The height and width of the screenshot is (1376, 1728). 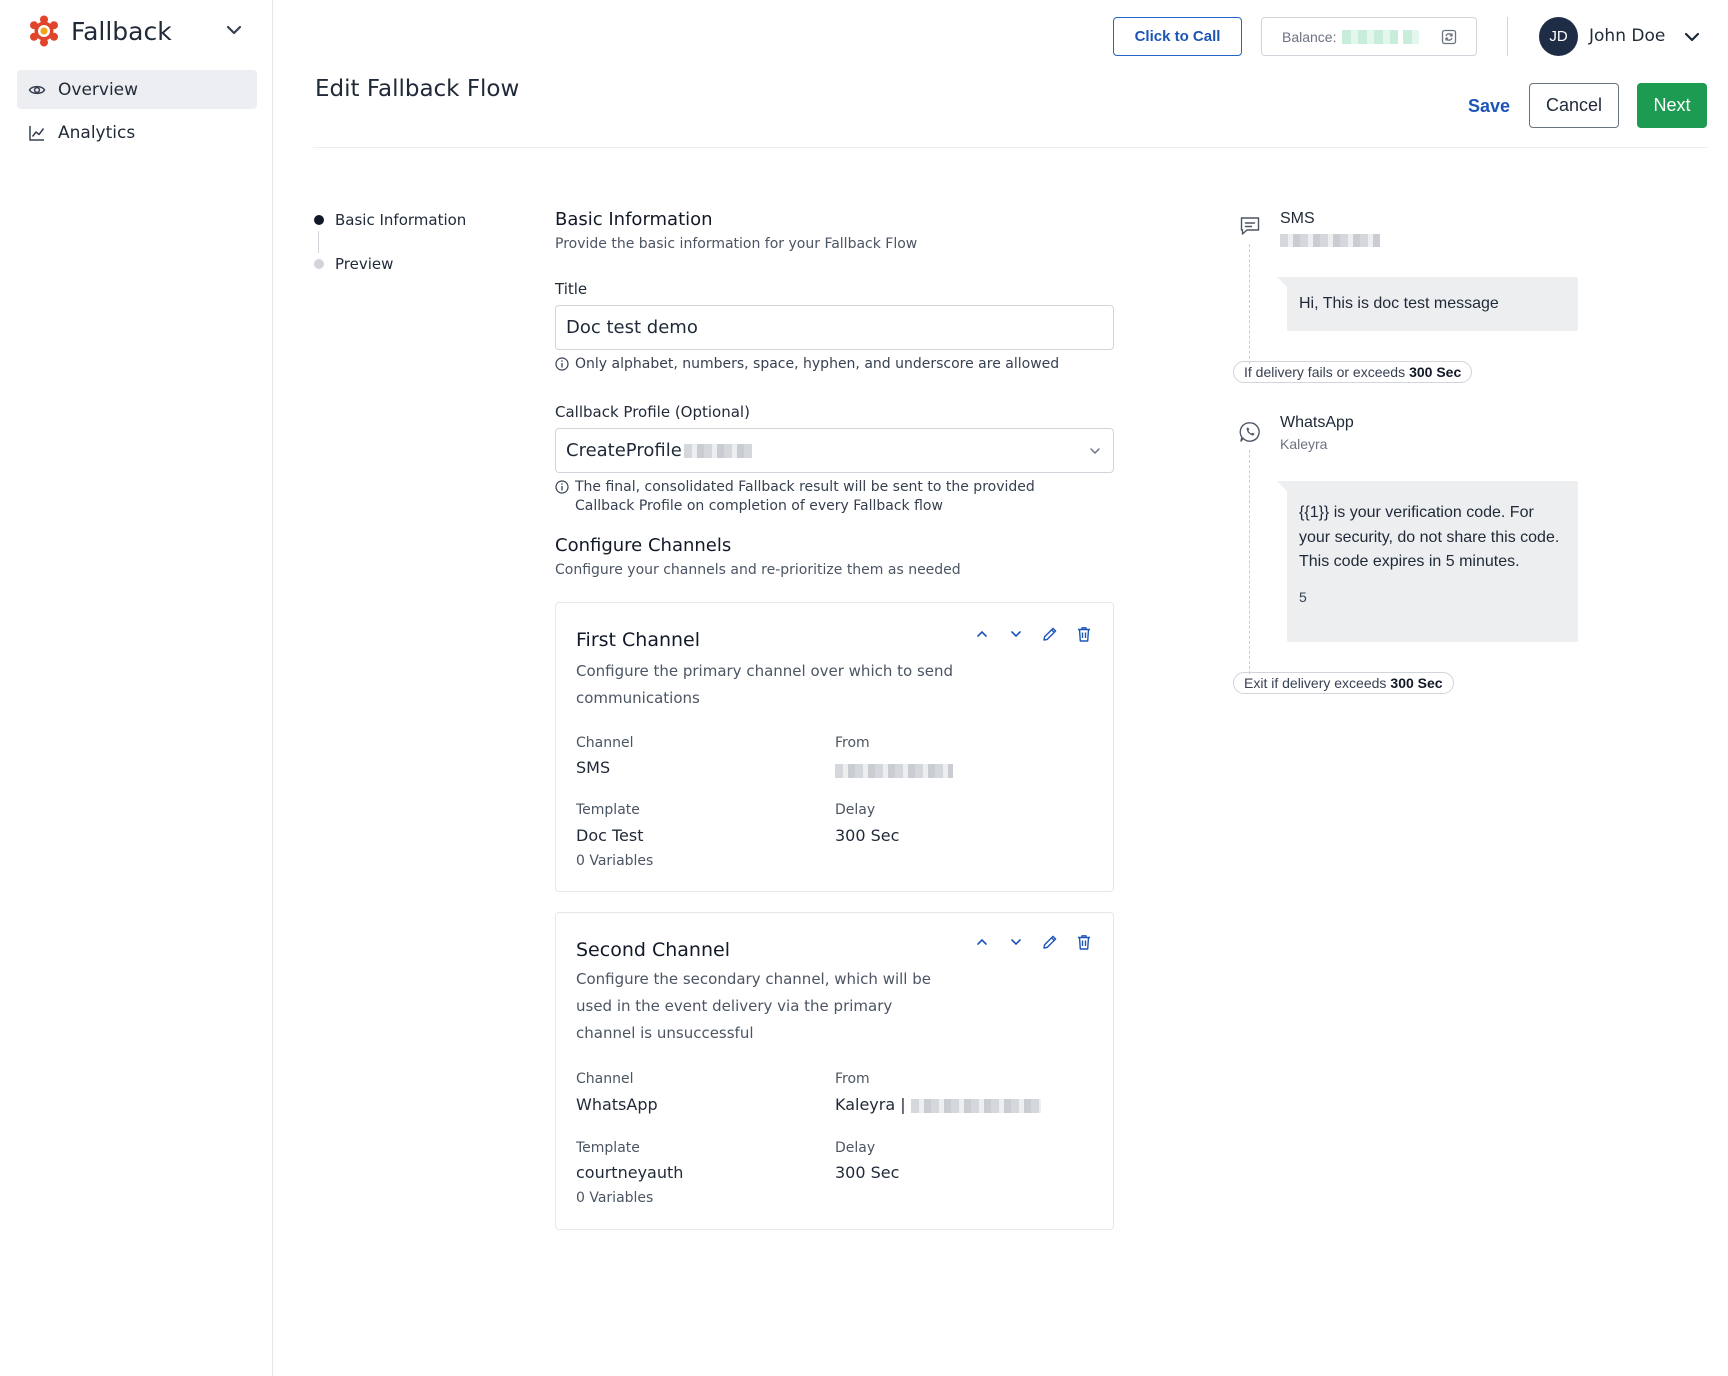 What do you see at coordinates (834, 450) in the screenshot?
I see `callback-profile-select: CreateProfile` at bounding box center [834, 450].